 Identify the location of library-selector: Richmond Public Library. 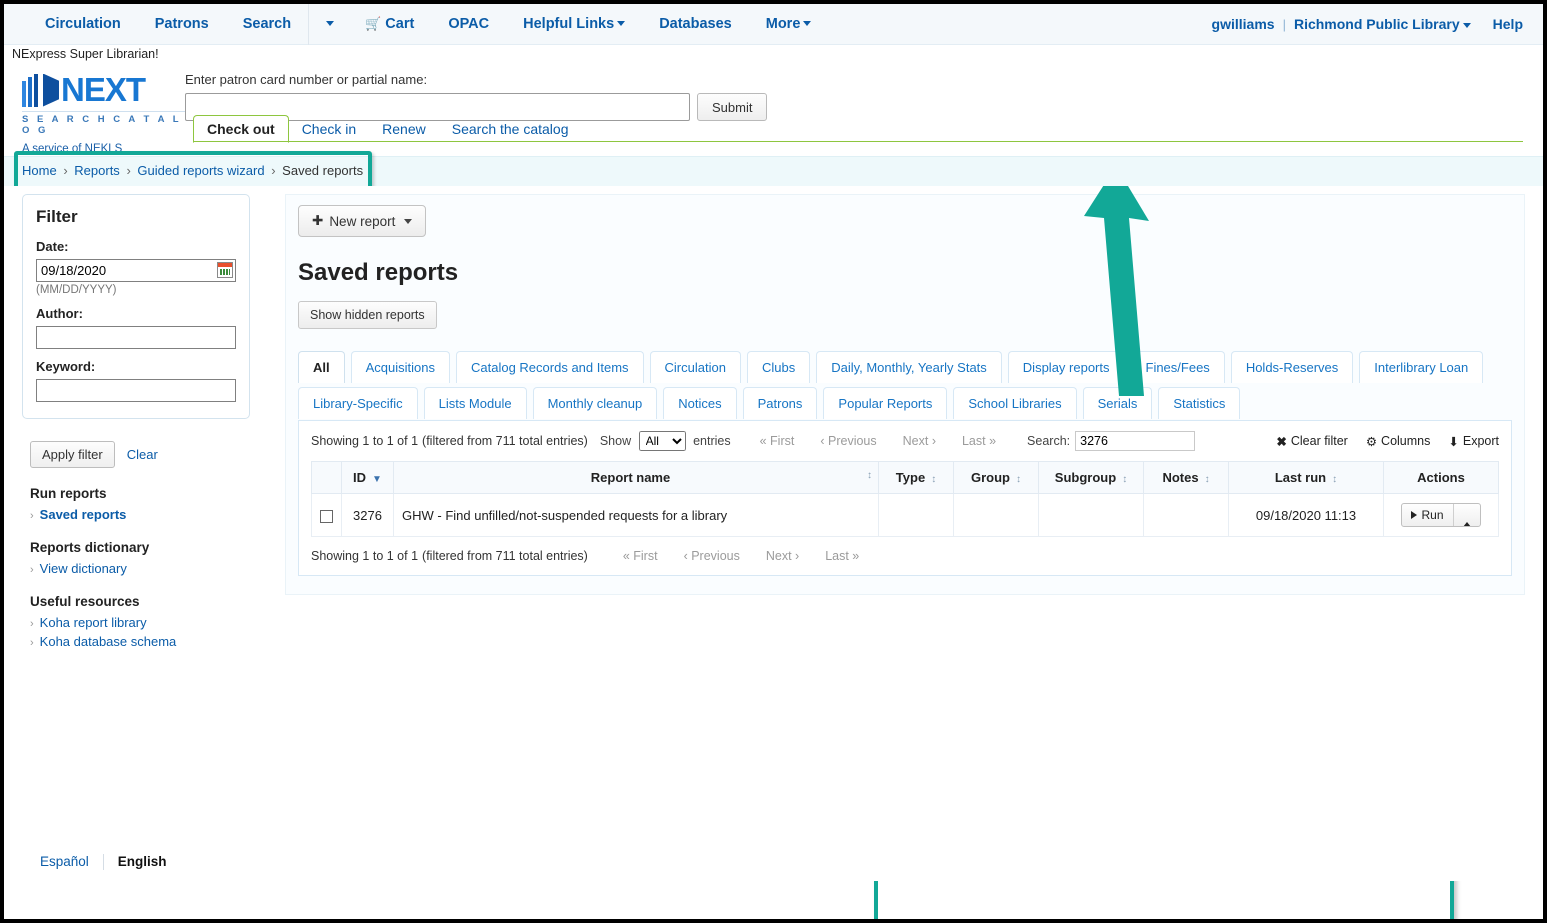
(1382, 24).